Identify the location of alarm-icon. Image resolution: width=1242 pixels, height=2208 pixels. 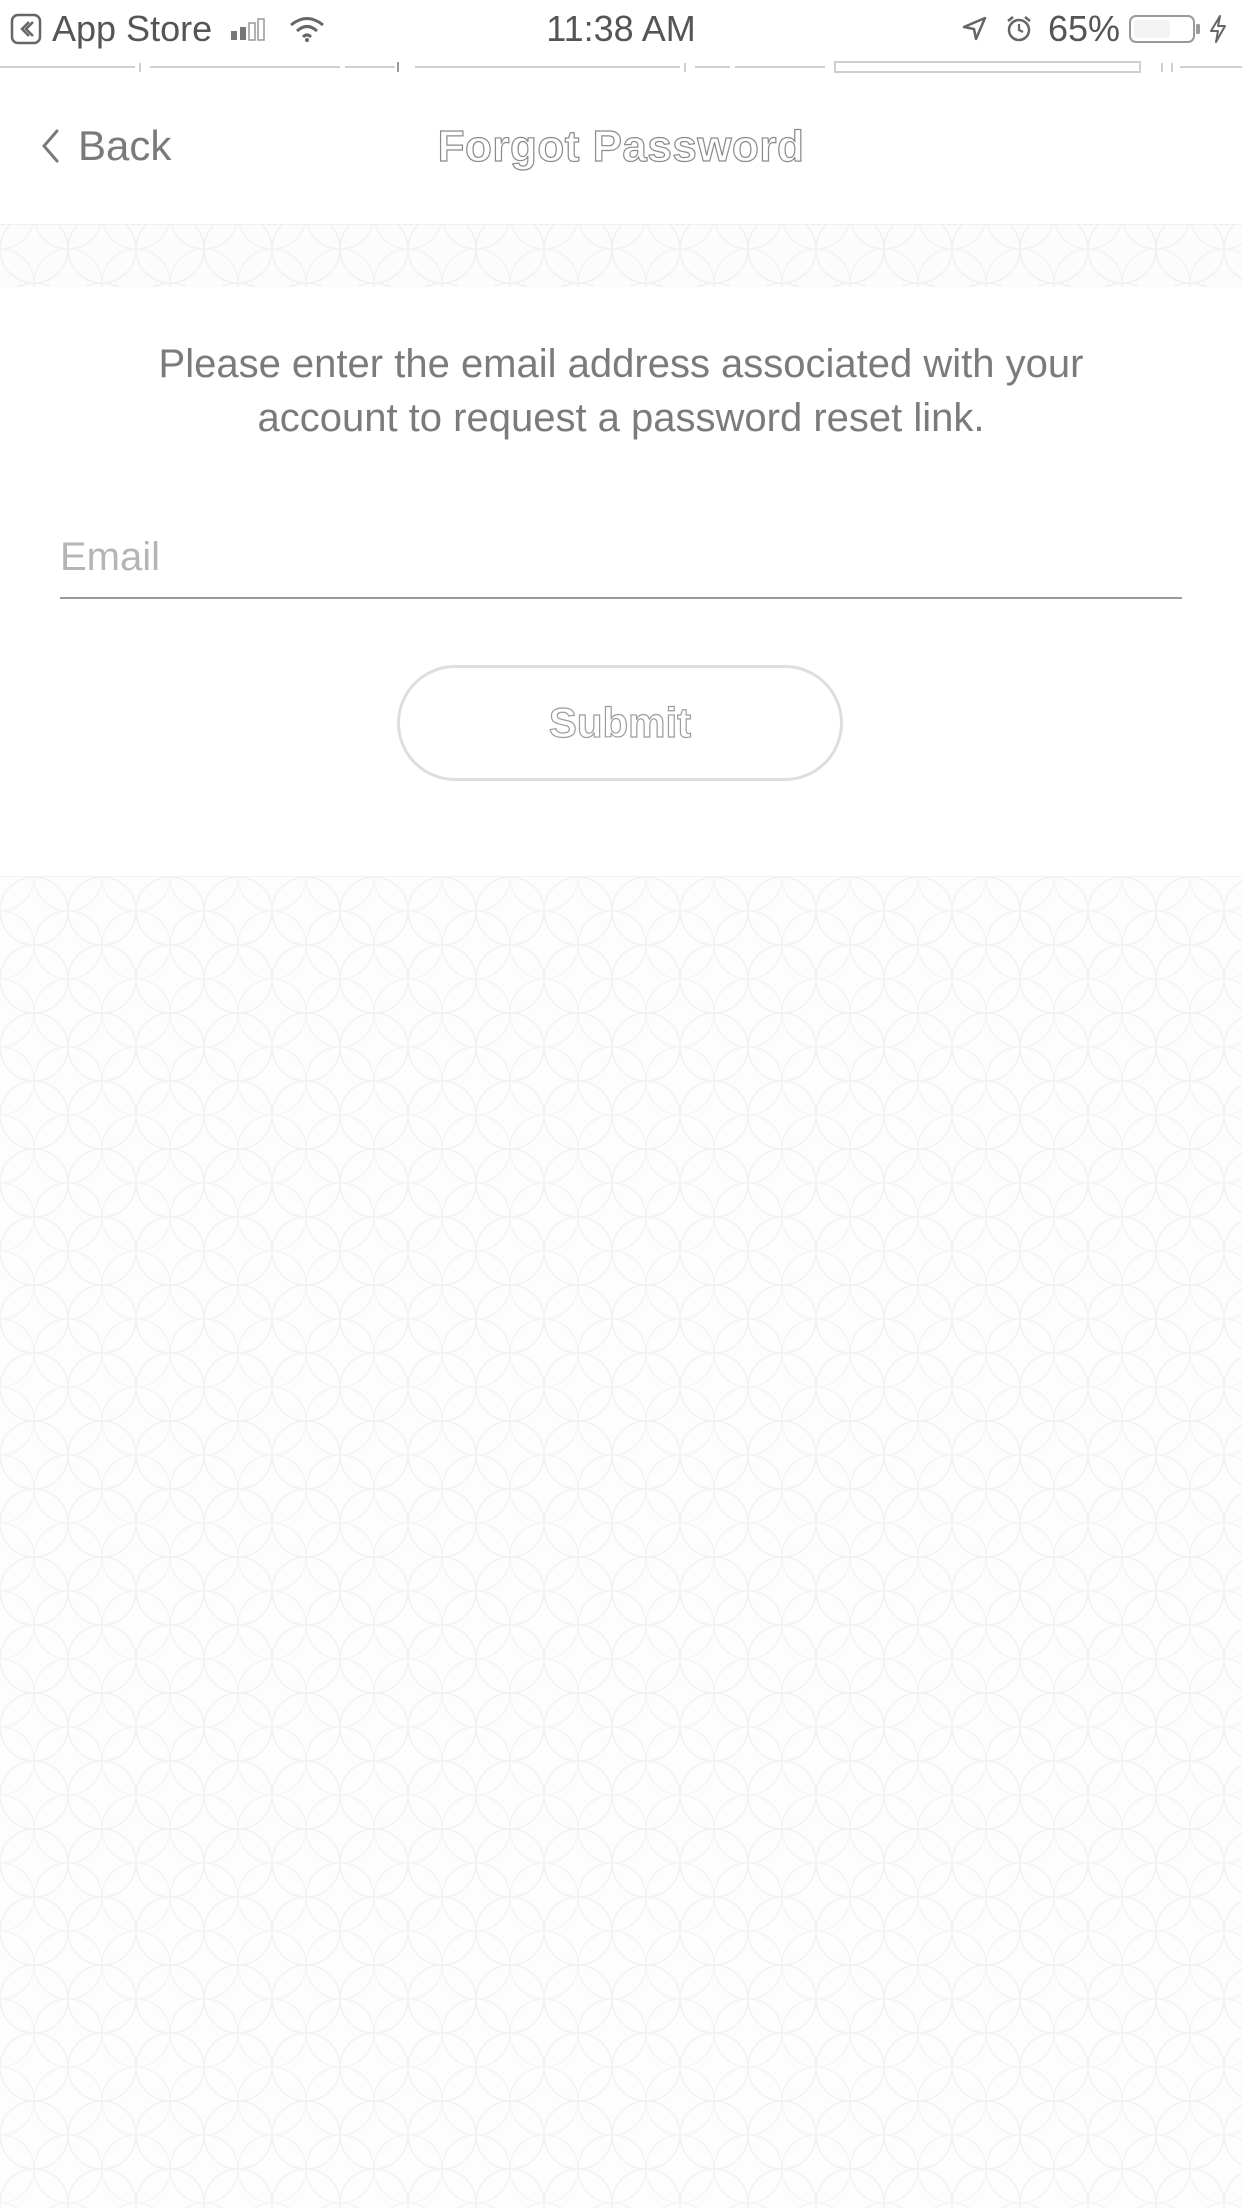
(1019, 29).